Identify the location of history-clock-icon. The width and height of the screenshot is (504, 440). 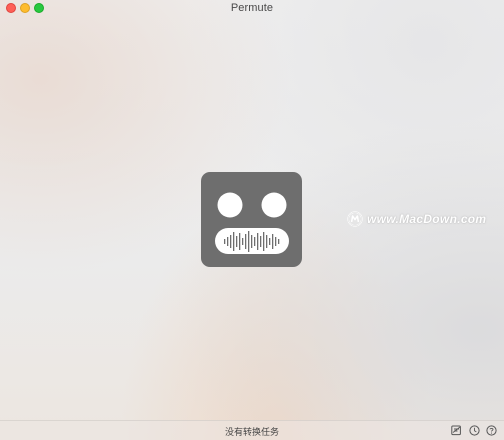
(474, 430).